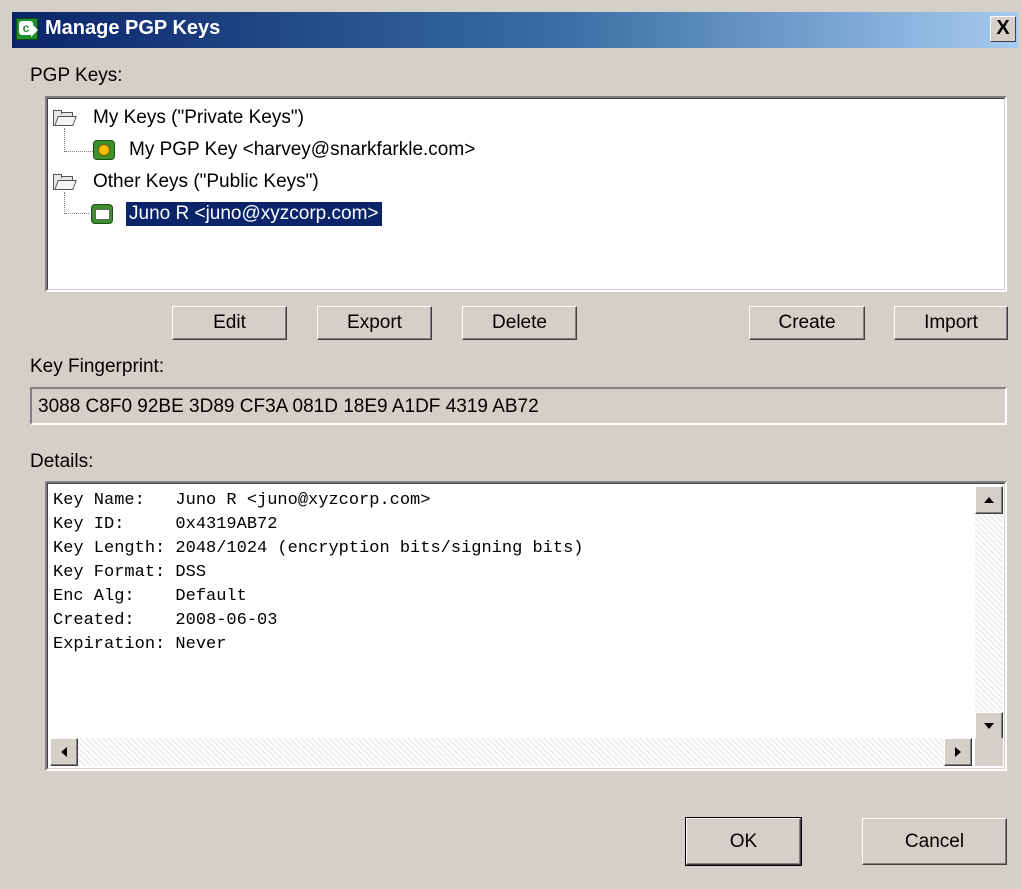 The image size is (1021, 889). I want to click on app-icon: c, so click(27, 29).